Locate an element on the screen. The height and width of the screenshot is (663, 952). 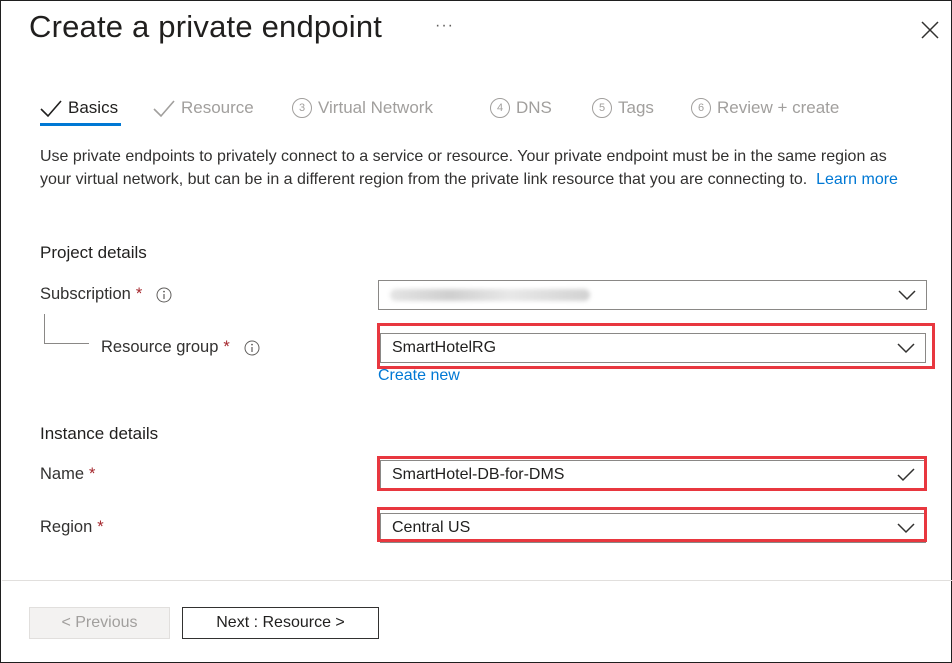
tab-dns: 4 DNS is located at coordinates (521, 108).